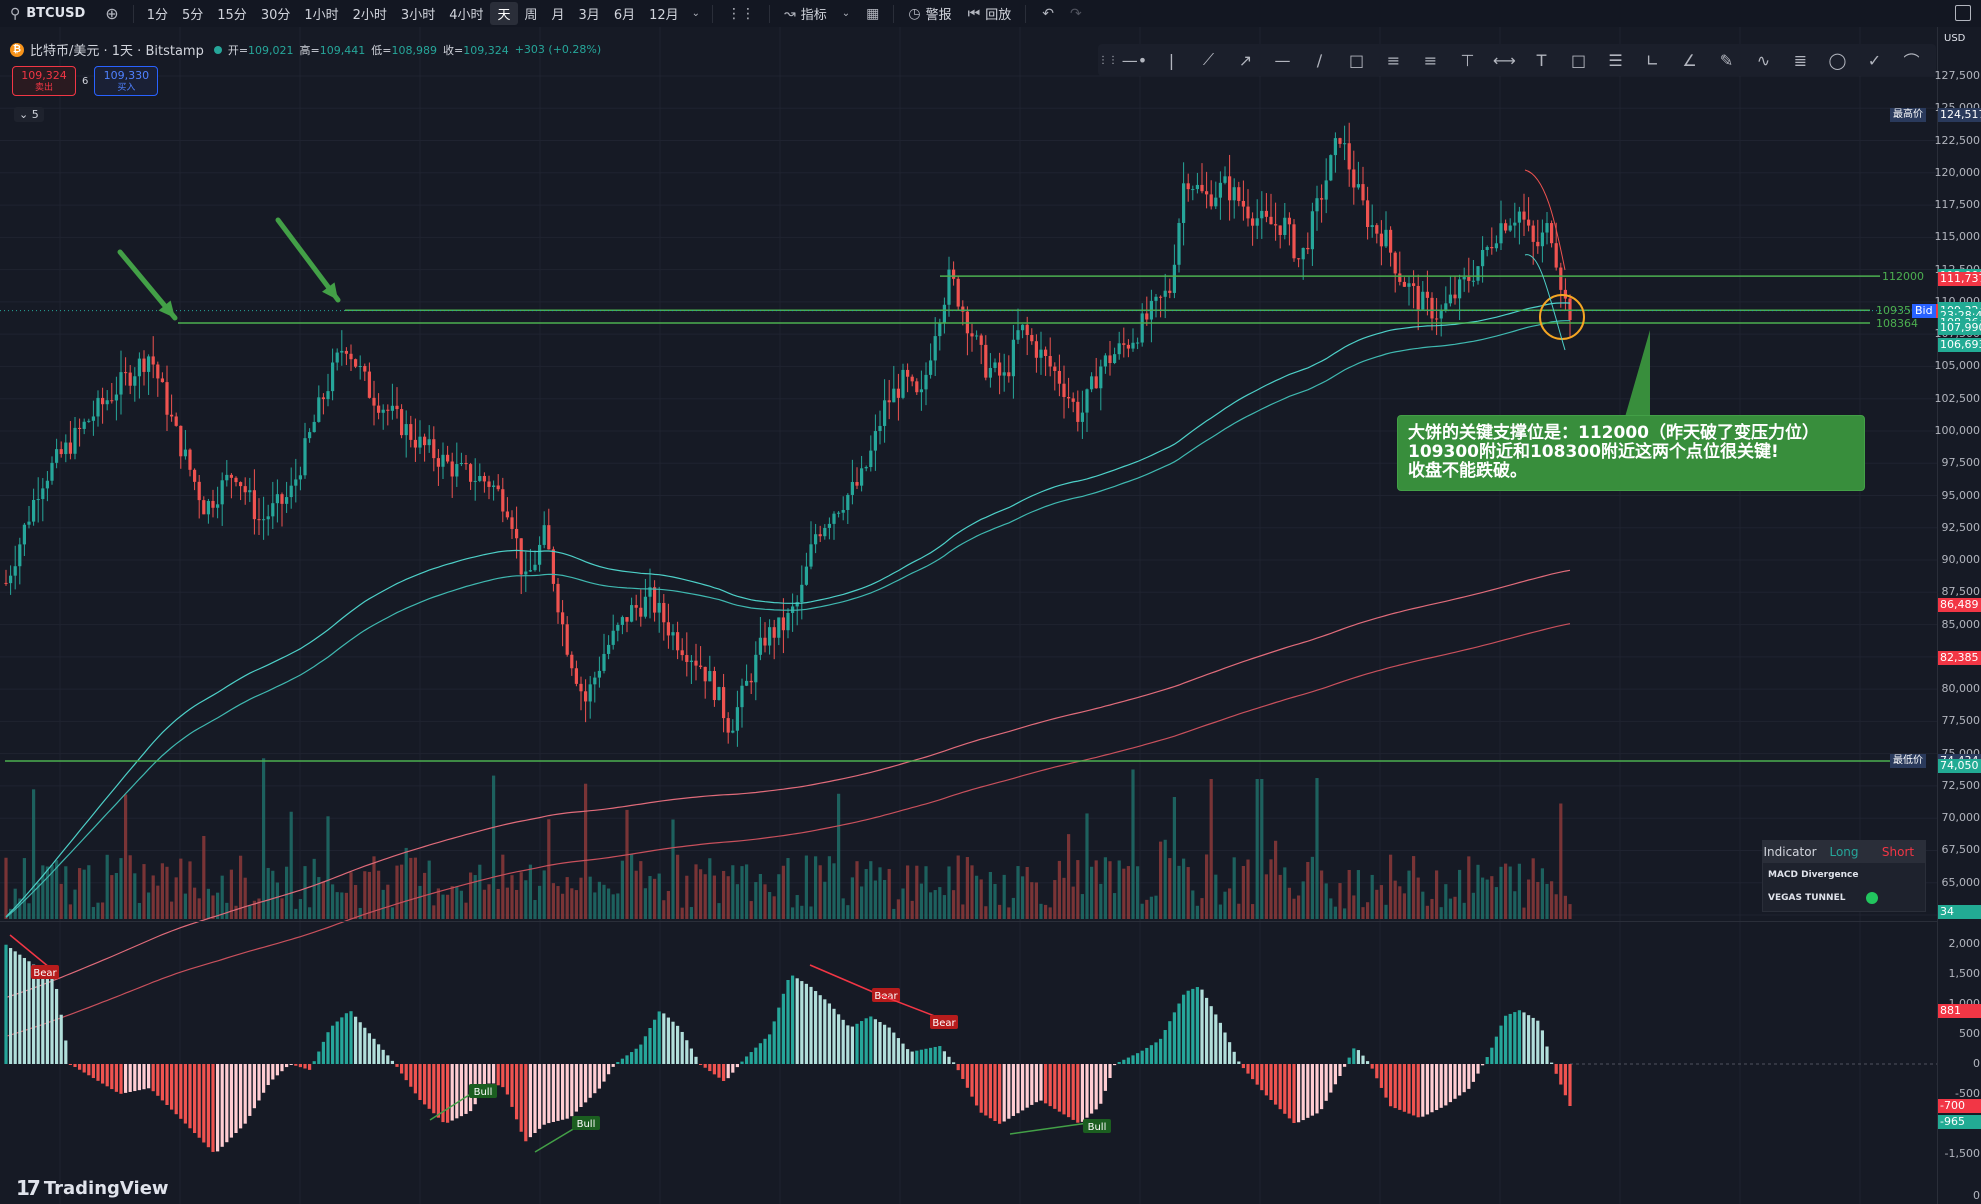 The width and height of the screenshot is (1981, 1204). I want to click on horizontal-line-icon: —, so click(1282, 60).